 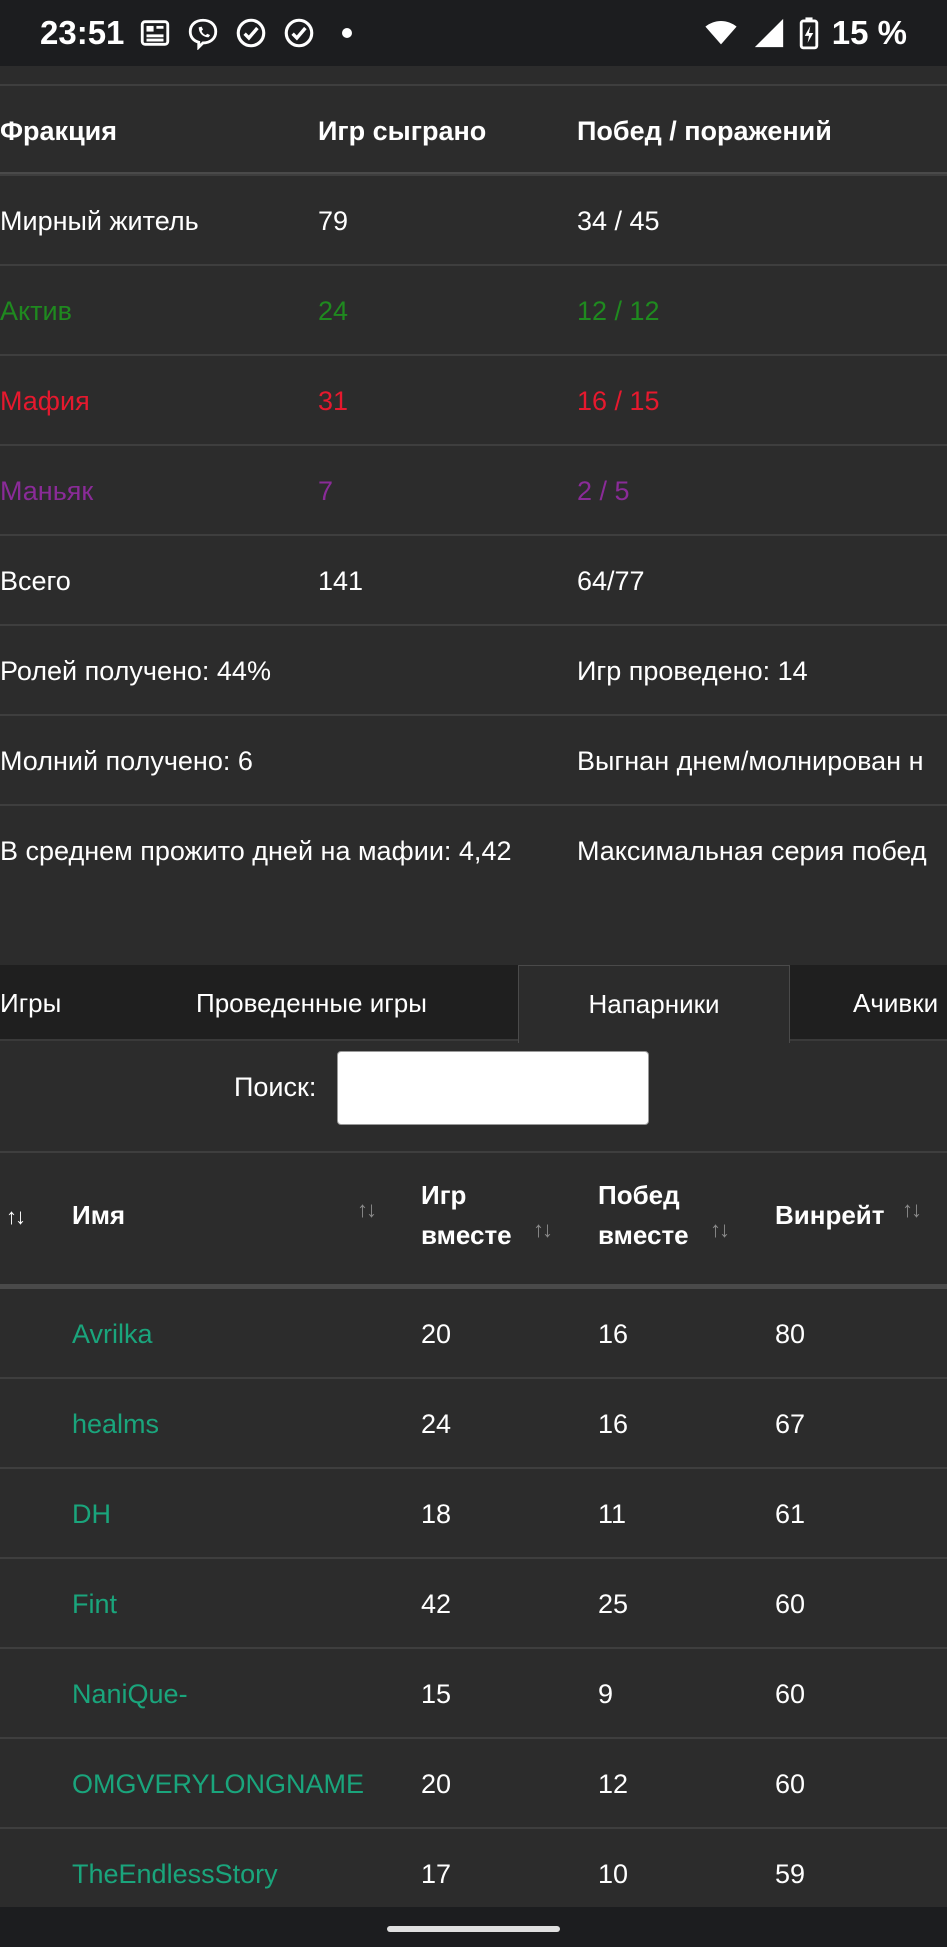 I want to click on search-area: Поиск:, so click(x=473, y=1097).